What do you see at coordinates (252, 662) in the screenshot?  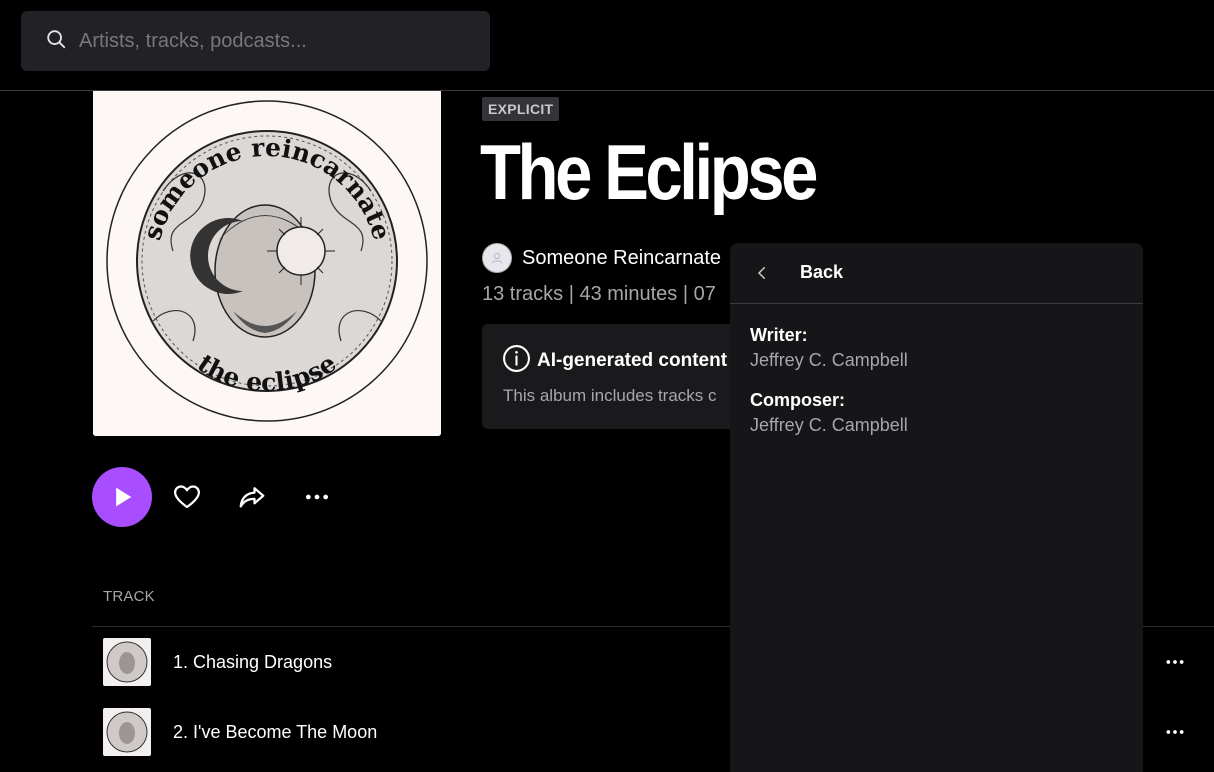 I see `track-title: 1. Chasing Dragons` at bounding box center [252, 662].